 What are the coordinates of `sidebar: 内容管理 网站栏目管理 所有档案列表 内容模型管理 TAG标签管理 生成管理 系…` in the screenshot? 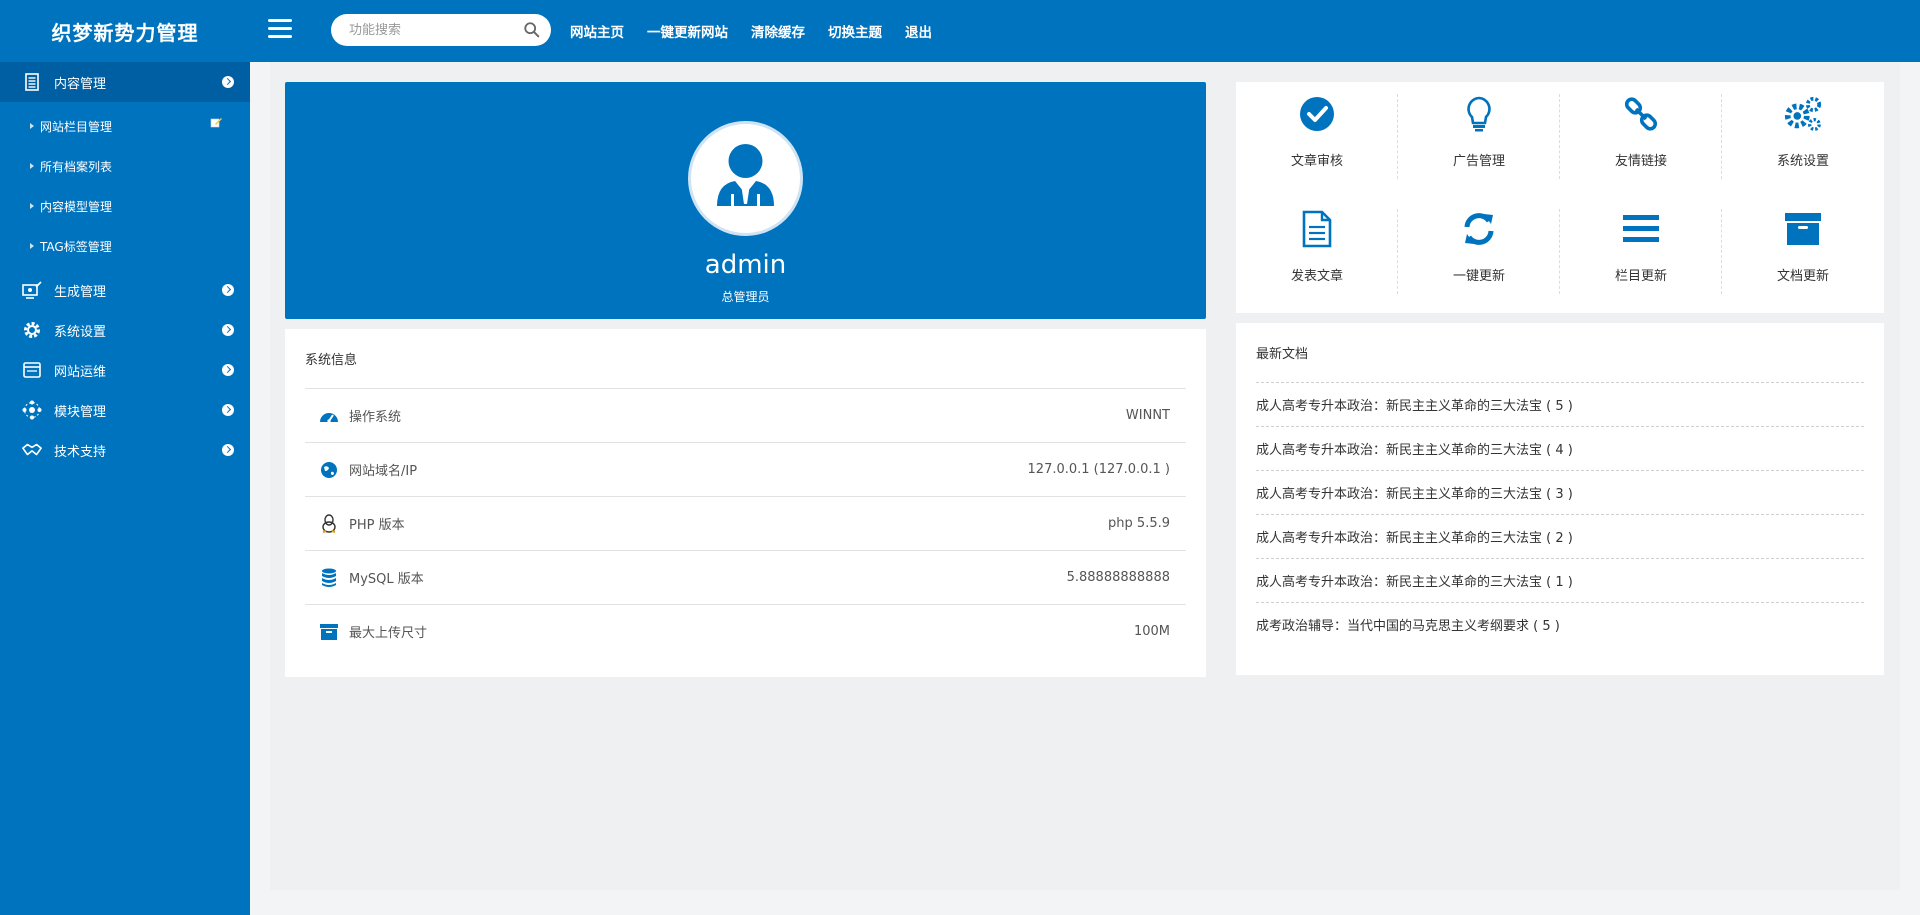 It's located at (125, 488).